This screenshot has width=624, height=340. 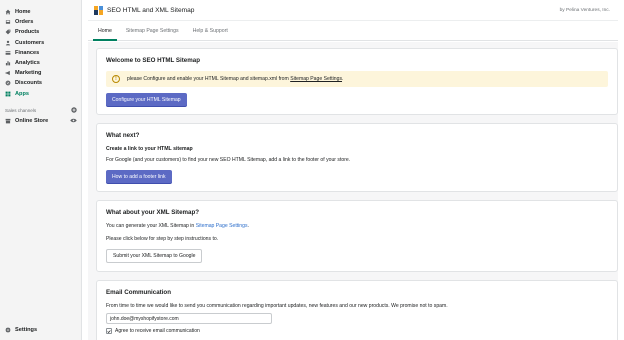 I want to click on sidebar-item-label: Products, so click(x=27, y=32).